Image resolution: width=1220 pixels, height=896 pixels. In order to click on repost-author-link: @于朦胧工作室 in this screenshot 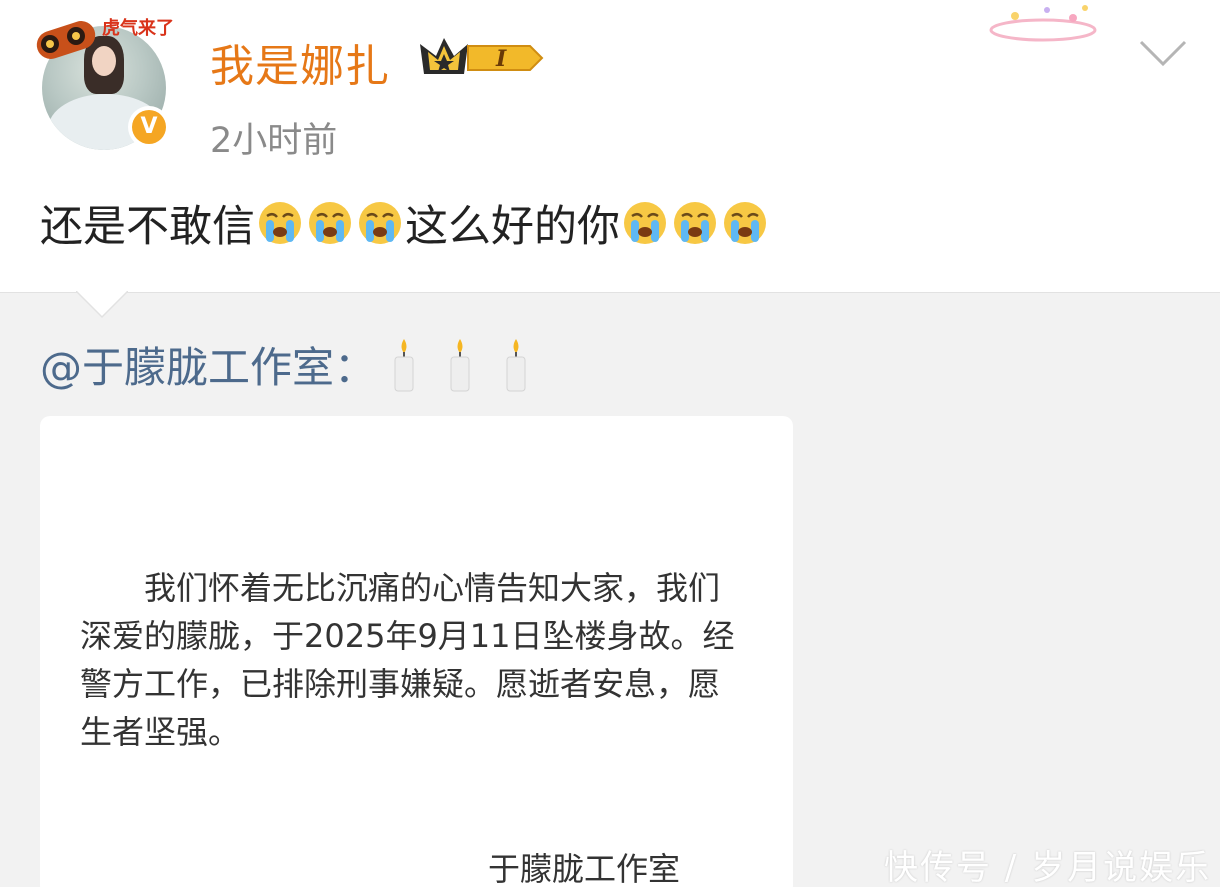, I will do `click(187, 364)`.